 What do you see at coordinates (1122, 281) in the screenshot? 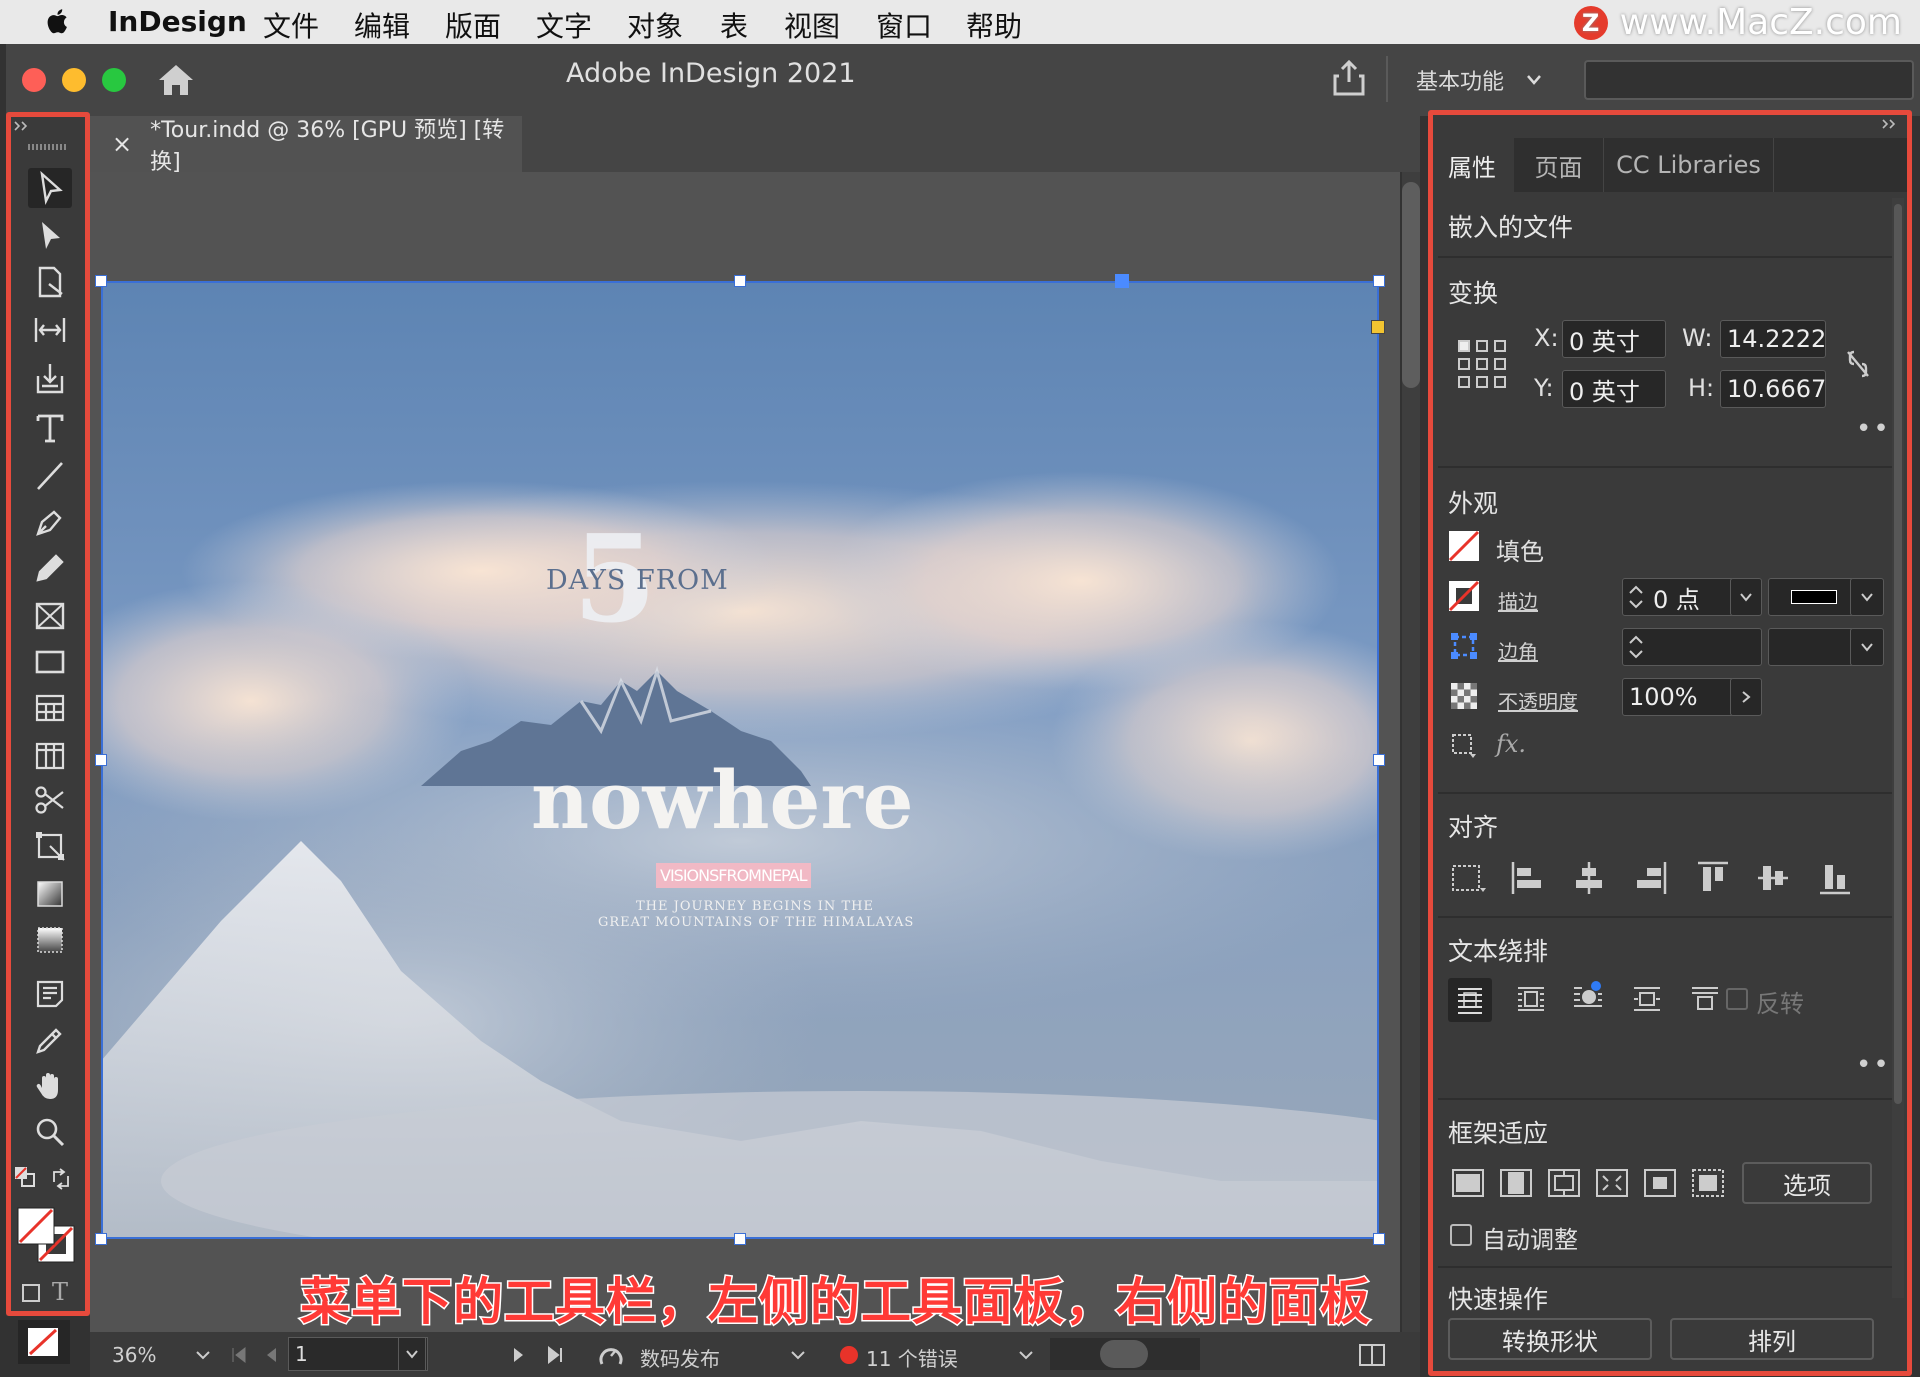
I see `content-grabber-handle` at bounding box center [1122, 281].